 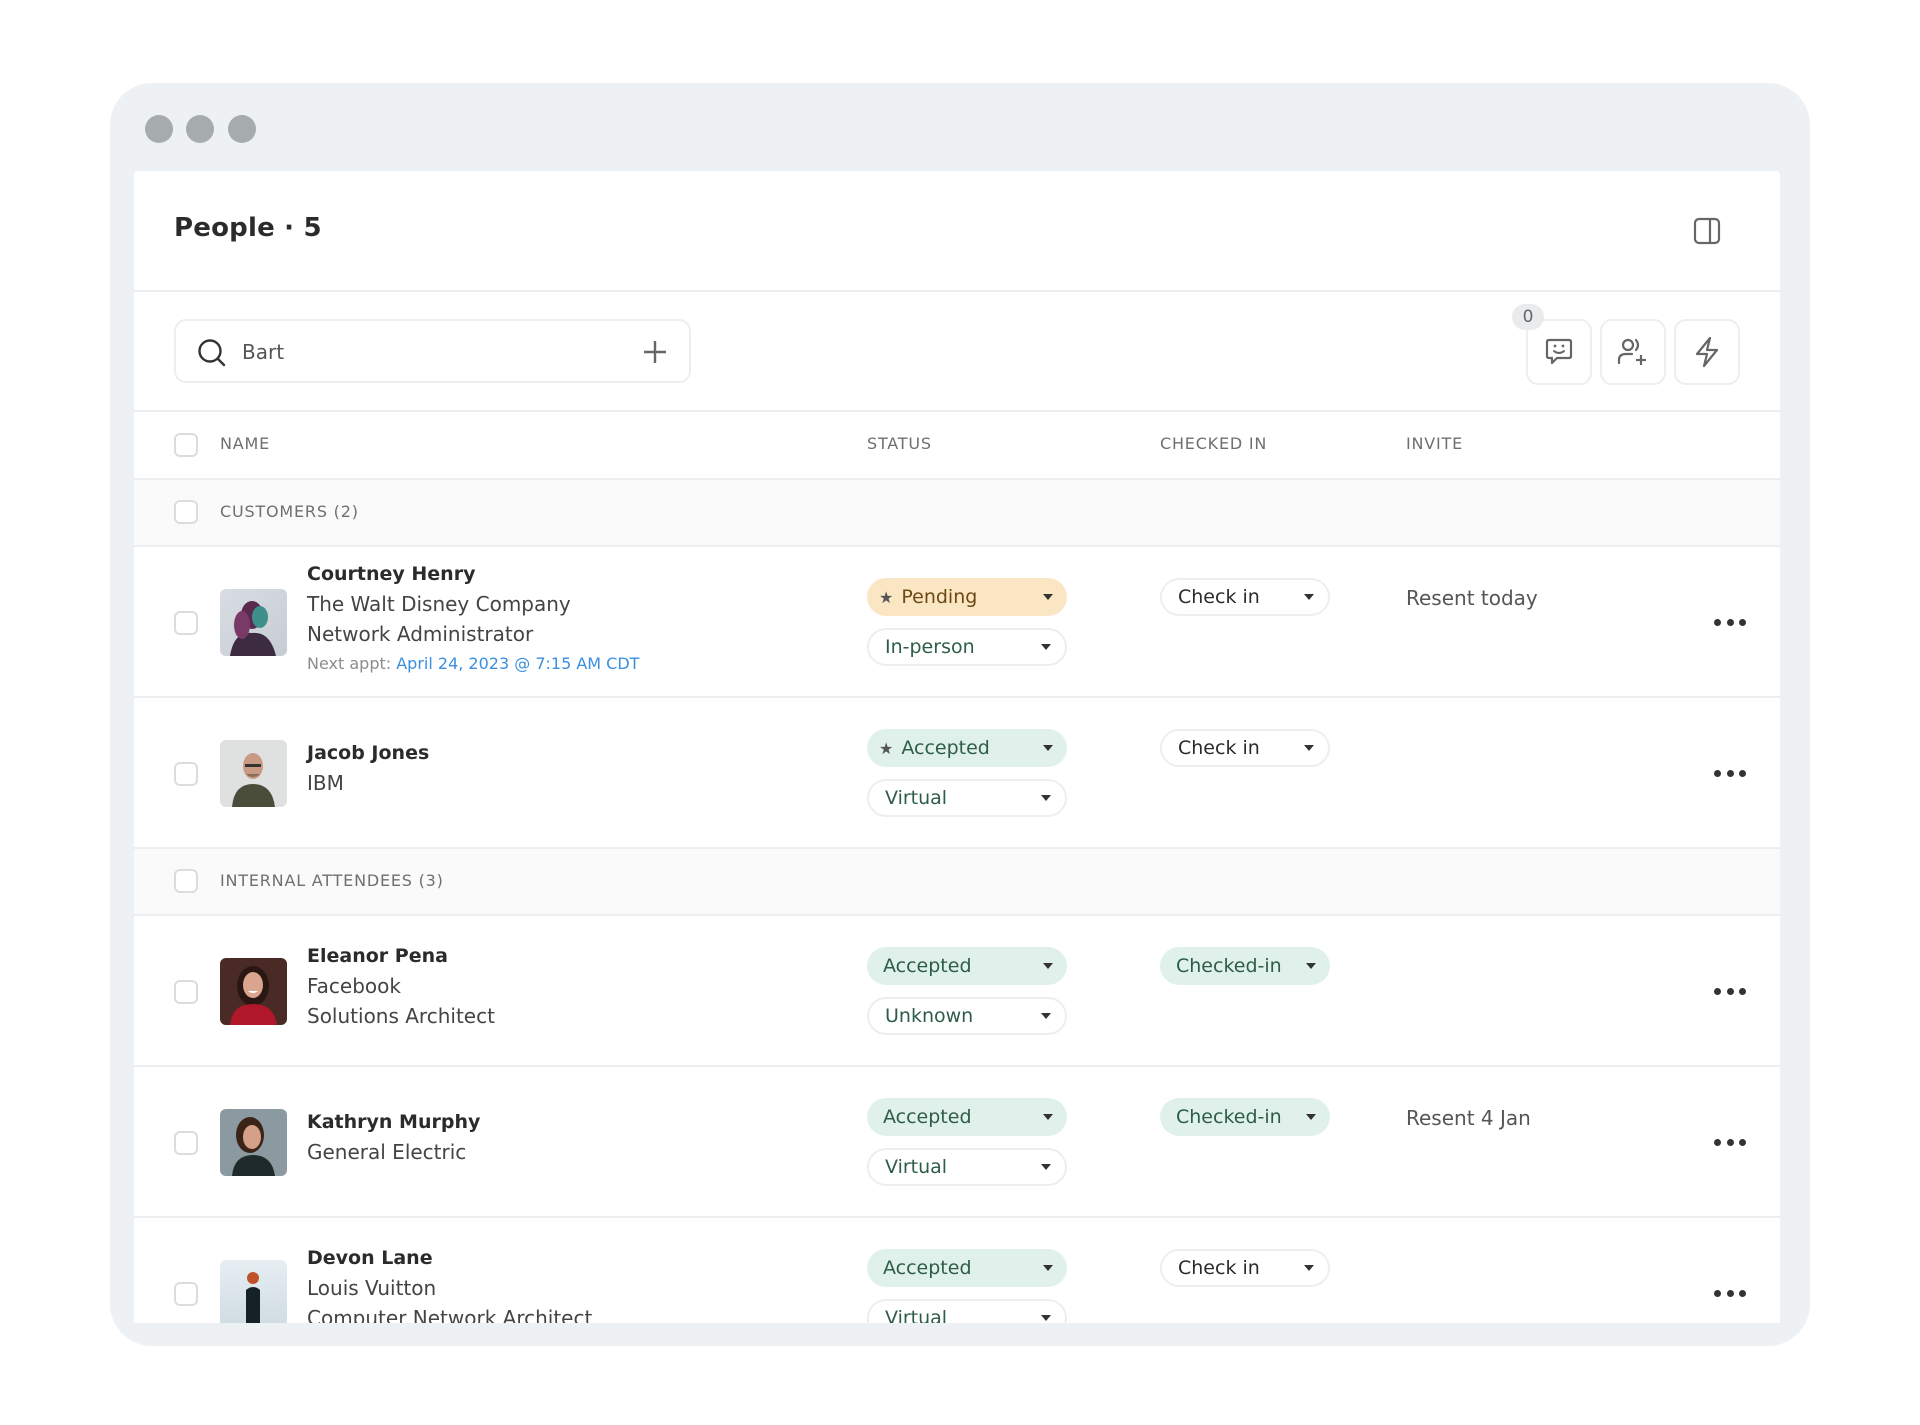 I want to click on table-header: NAME STATUS CHECKED IN INVITE, so click(x=957, y=446).